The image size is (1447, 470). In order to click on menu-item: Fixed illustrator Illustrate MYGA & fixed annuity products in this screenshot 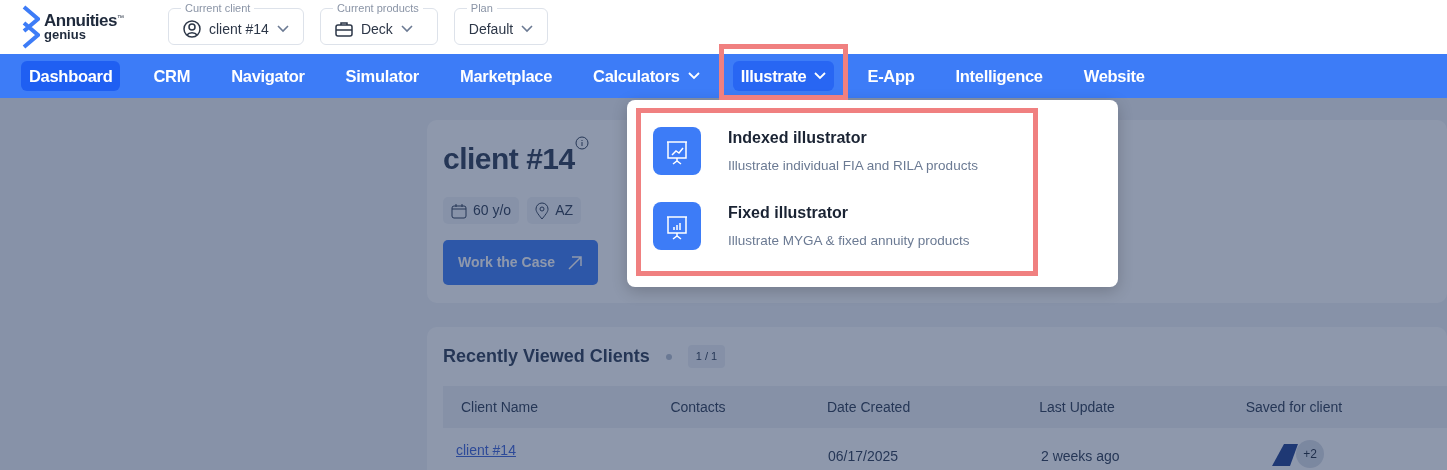, I will do `click(885, 226)`.